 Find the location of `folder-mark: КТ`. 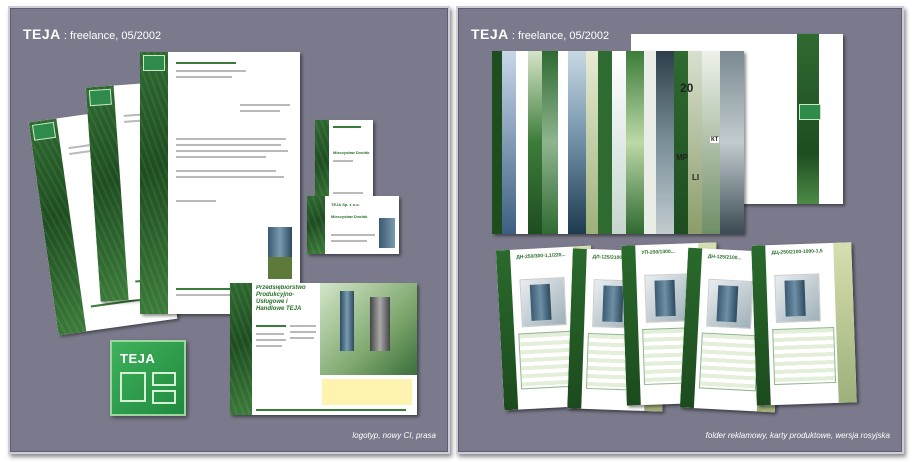

folder-mark: КТ is located at coordinates (715, 140).